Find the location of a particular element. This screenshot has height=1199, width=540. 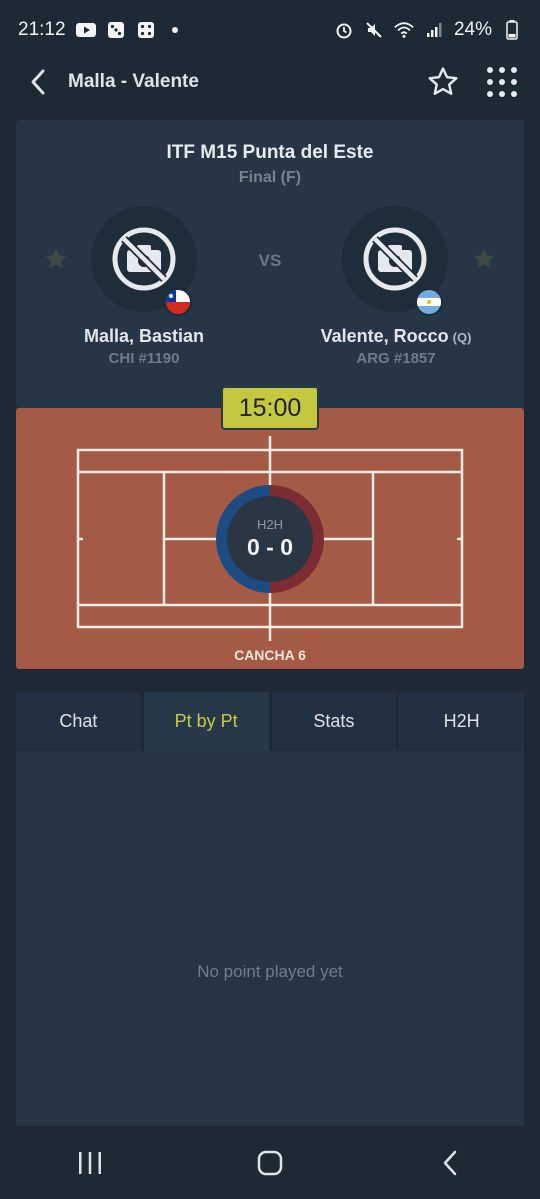

battery-icon is located at coordinates (512, 30).